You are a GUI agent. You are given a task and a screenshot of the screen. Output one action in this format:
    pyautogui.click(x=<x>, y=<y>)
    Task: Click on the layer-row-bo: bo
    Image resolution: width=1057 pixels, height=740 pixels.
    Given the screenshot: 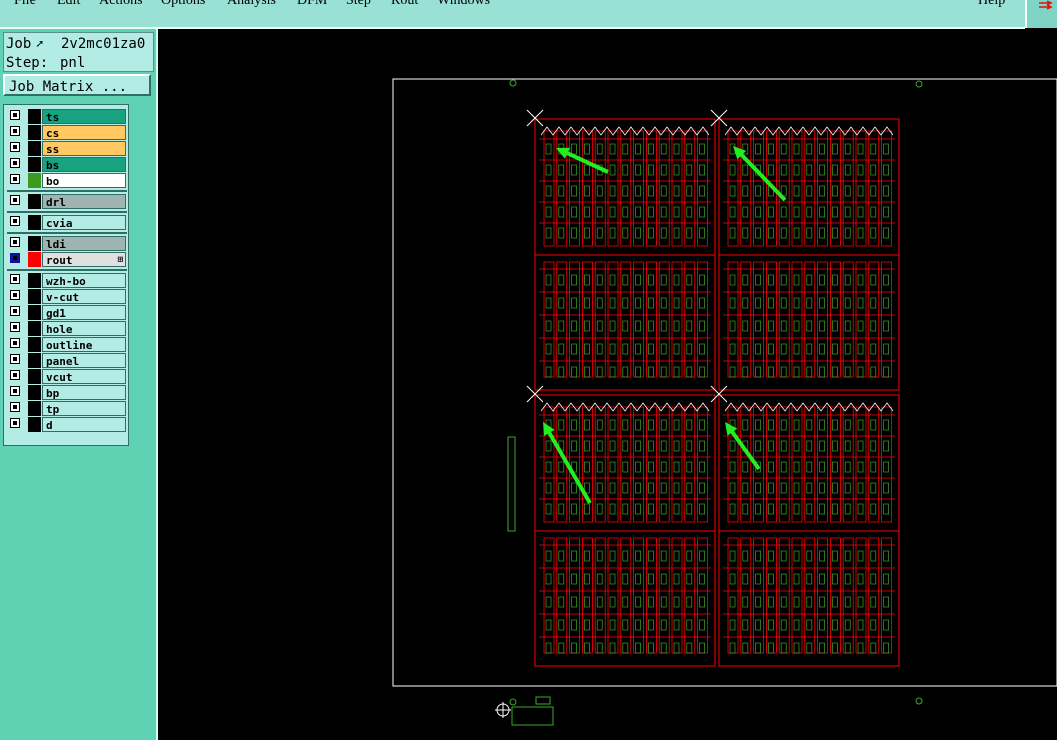 What is the action you would take?
    pyautogui.click(x=67, y=180)
    